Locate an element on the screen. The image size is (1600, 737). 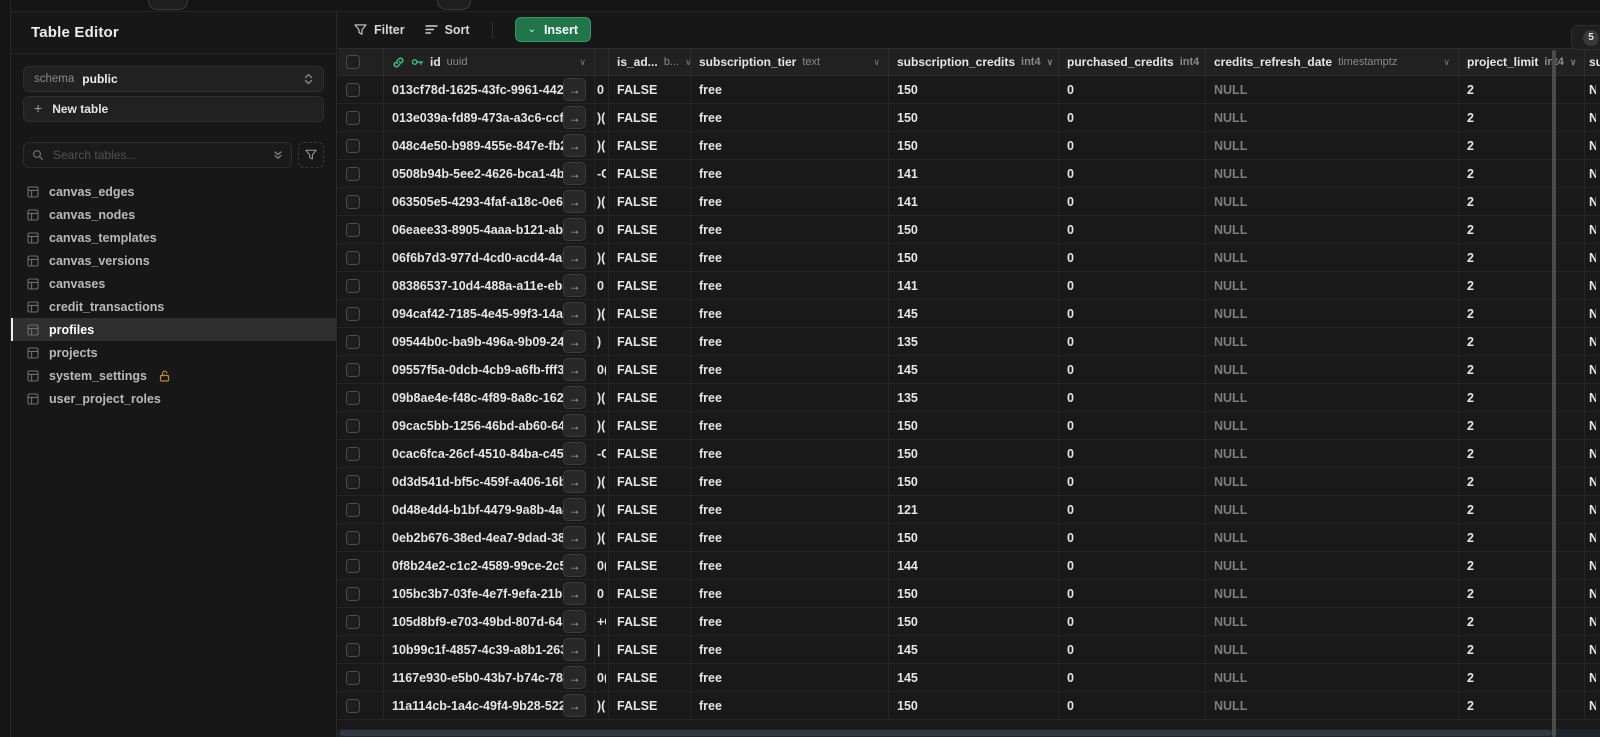
cell-id: 0f8b24e2-c1c2-4589-99ce-2c52d... → is located at coordinates (489, 565).